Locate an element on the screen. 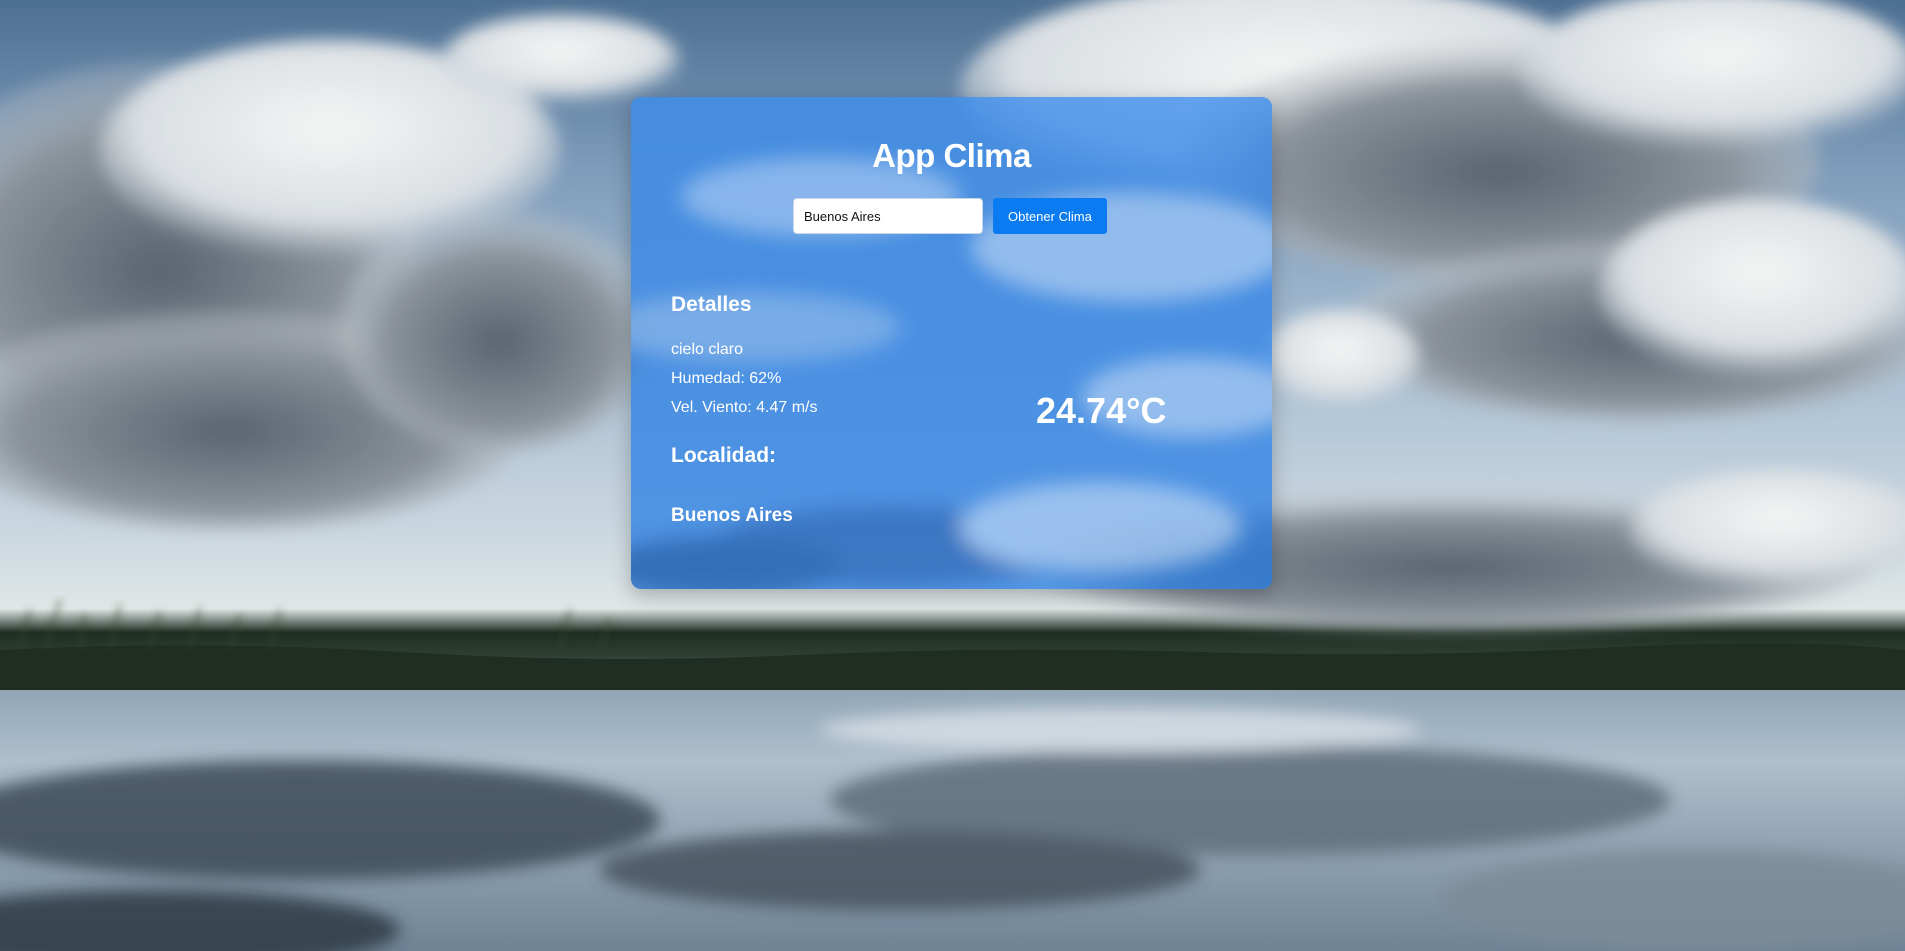 This screenshot has height=951, width=1905. city-search-input is located at coordinates (888, 216).